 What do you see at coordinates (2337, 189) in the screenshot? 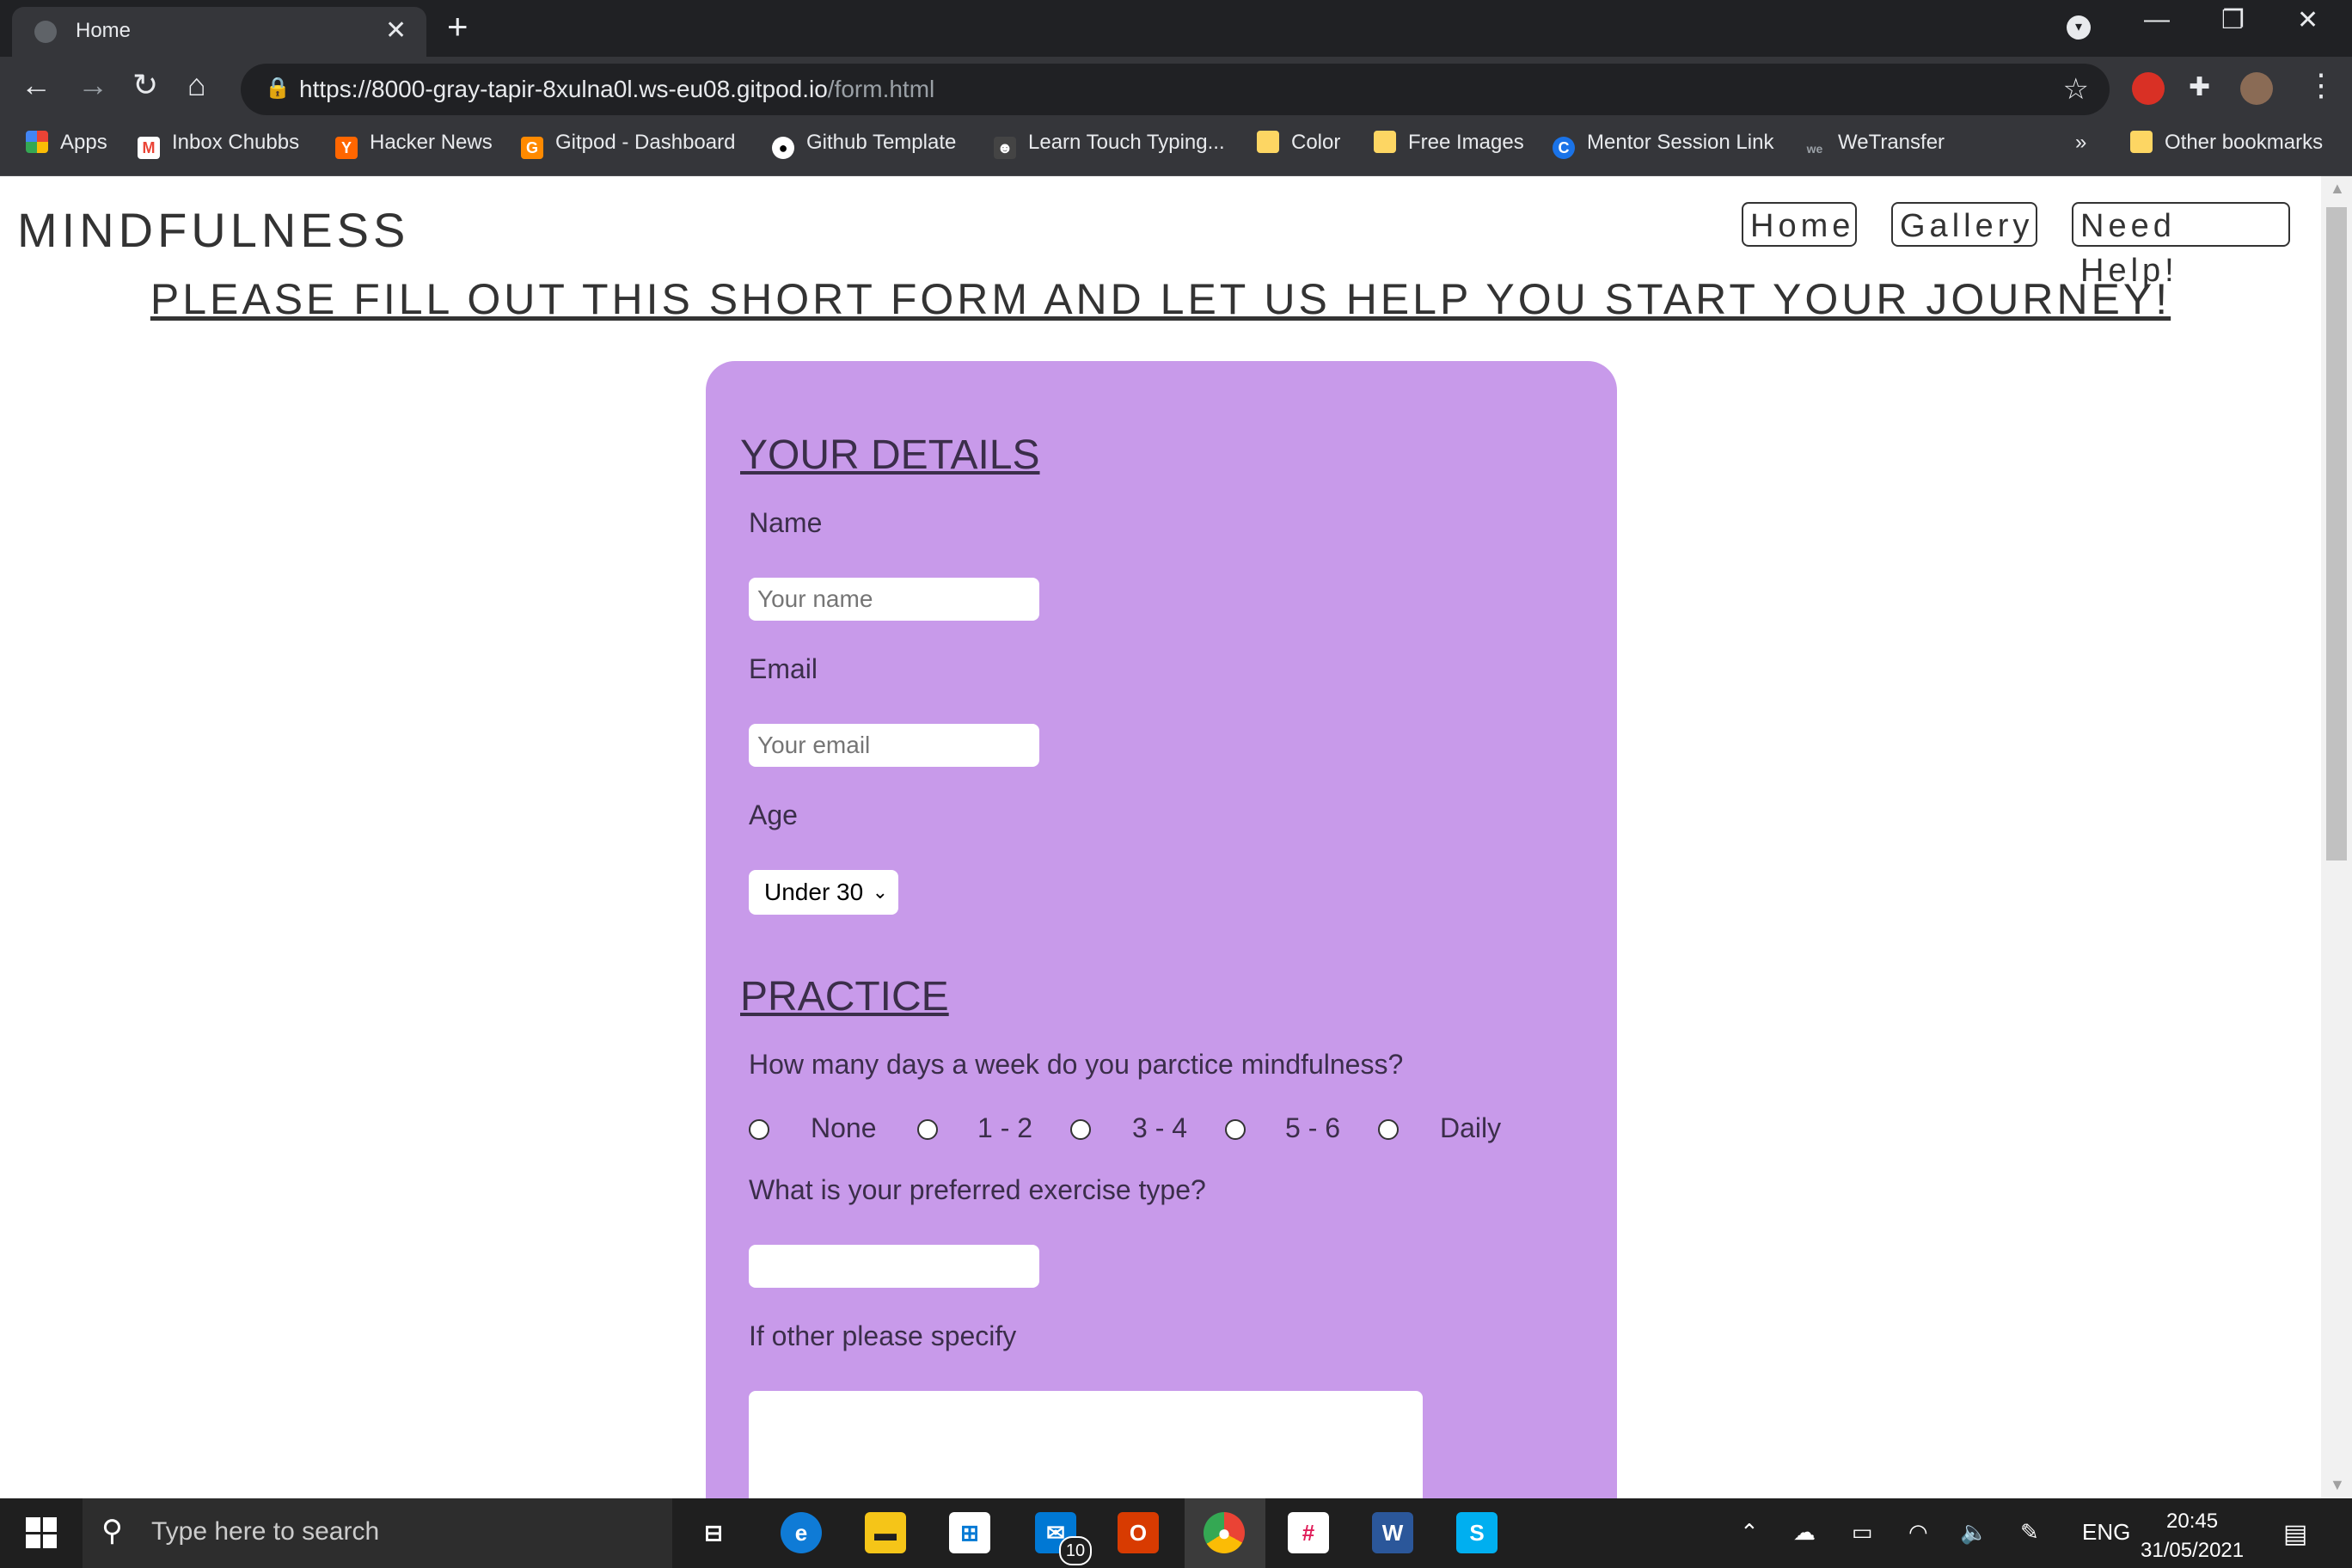
I see `scroll-up-icon: ▲` at bounding box center [2337, 189].